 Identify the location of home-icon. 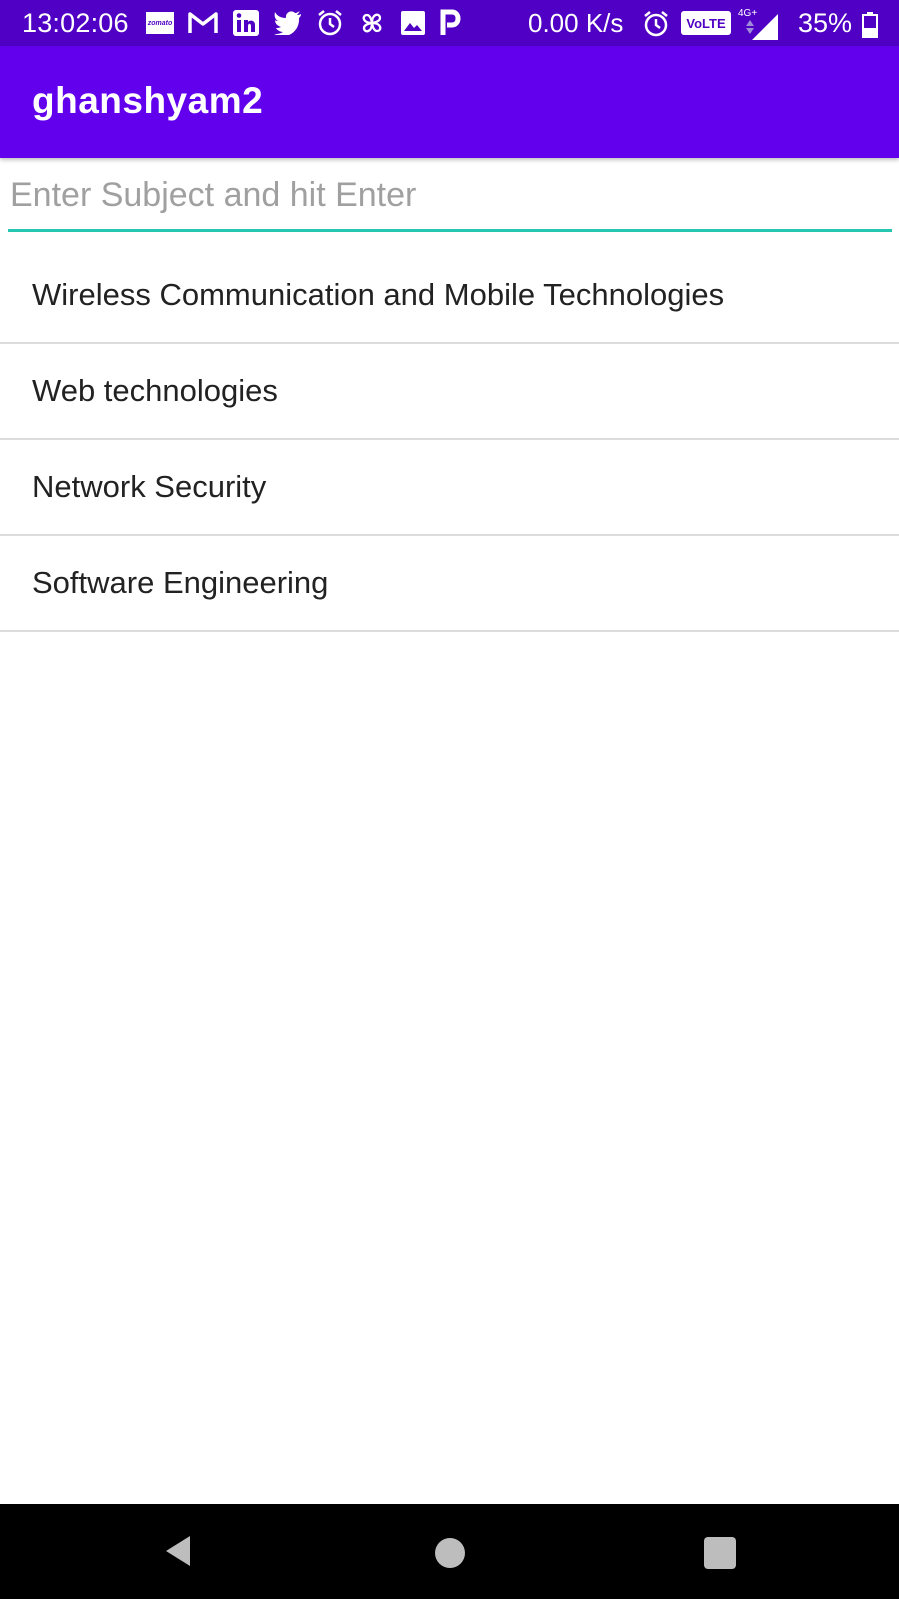
(450, 1553).